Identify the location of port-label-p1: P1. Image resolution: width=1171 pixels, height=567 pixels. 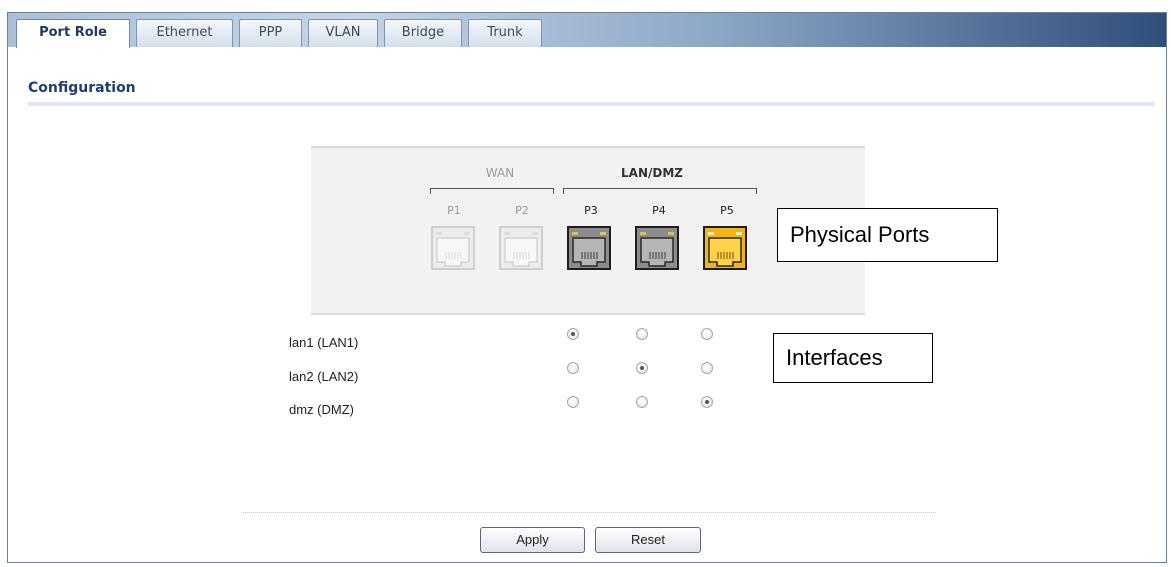
(454, 210).